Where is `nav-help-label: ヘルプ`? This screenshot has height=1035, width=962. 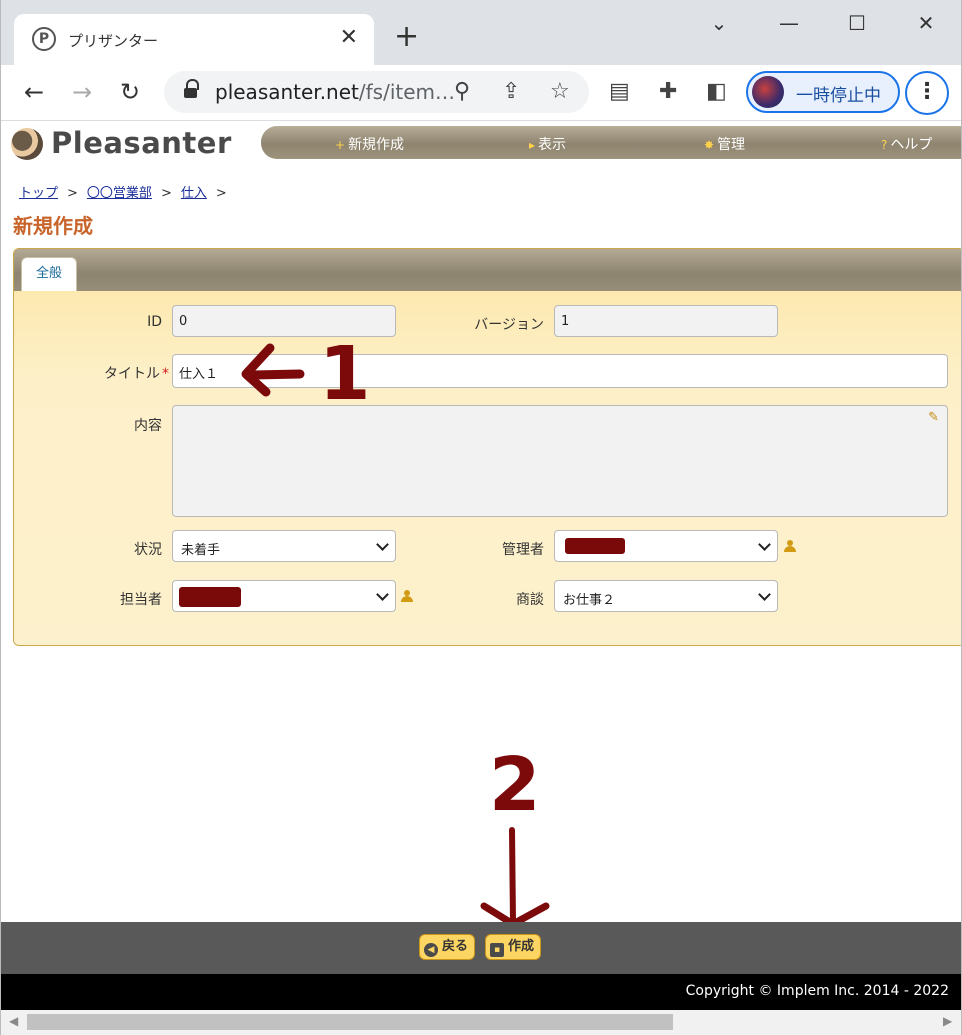
nav-help-label: ヘルプ is located at coordinates (911, 145).